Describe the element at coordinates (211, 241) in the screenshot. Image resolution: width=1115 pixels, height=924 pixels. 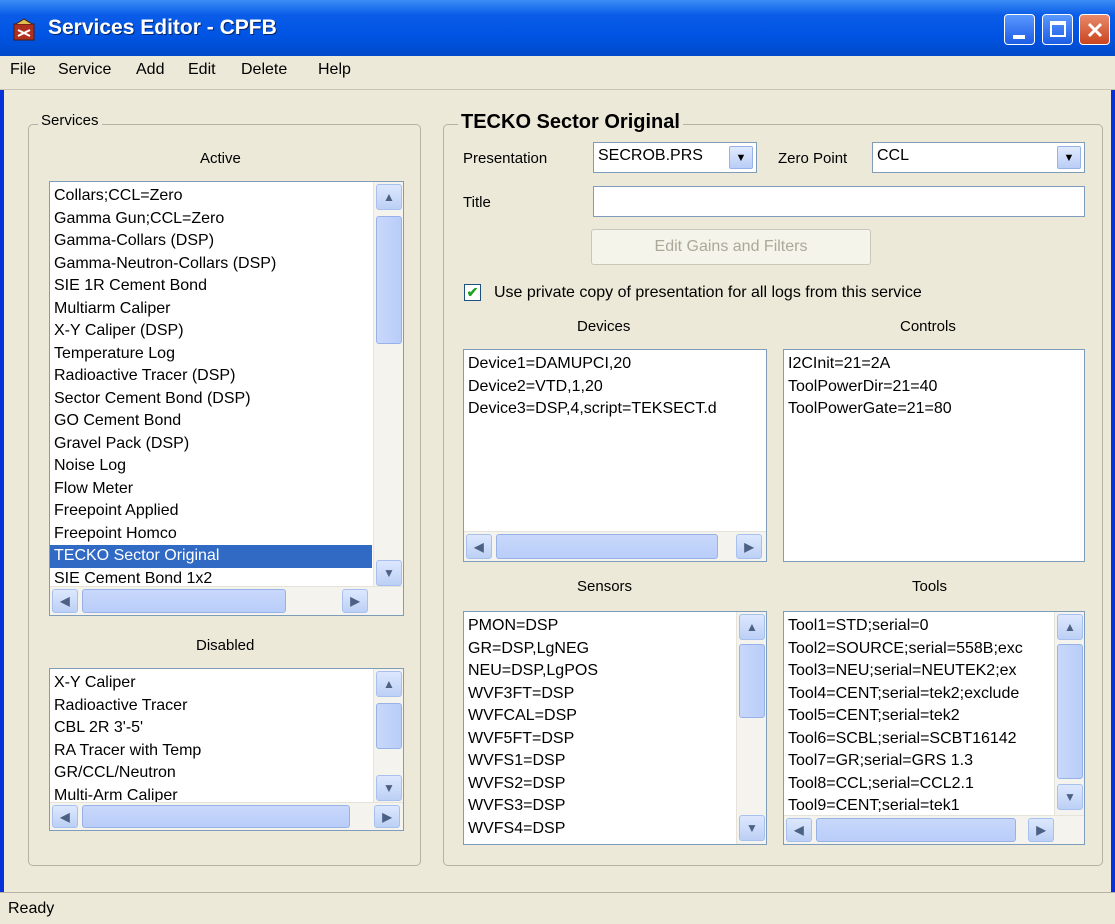
I see `list-item: Gamma-Collars (DSP)` at that location.